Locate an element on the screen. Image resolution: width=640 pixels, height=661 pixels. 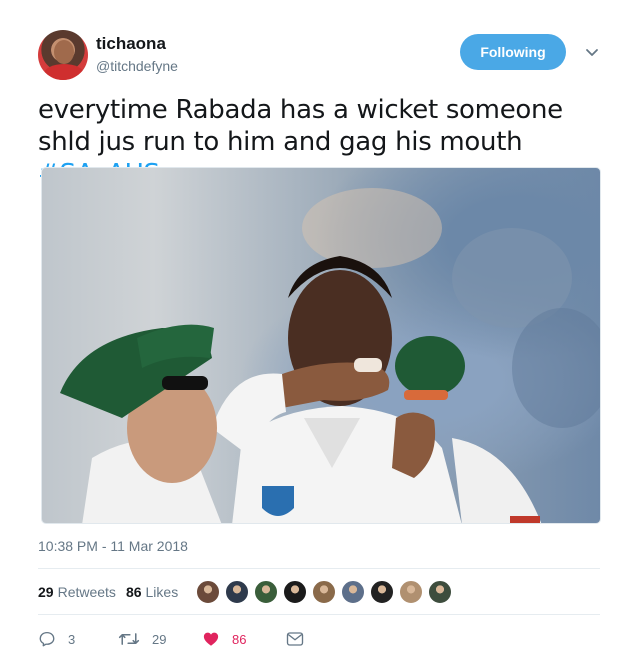
user-name: tichaona is located at coordinates (131, 44).